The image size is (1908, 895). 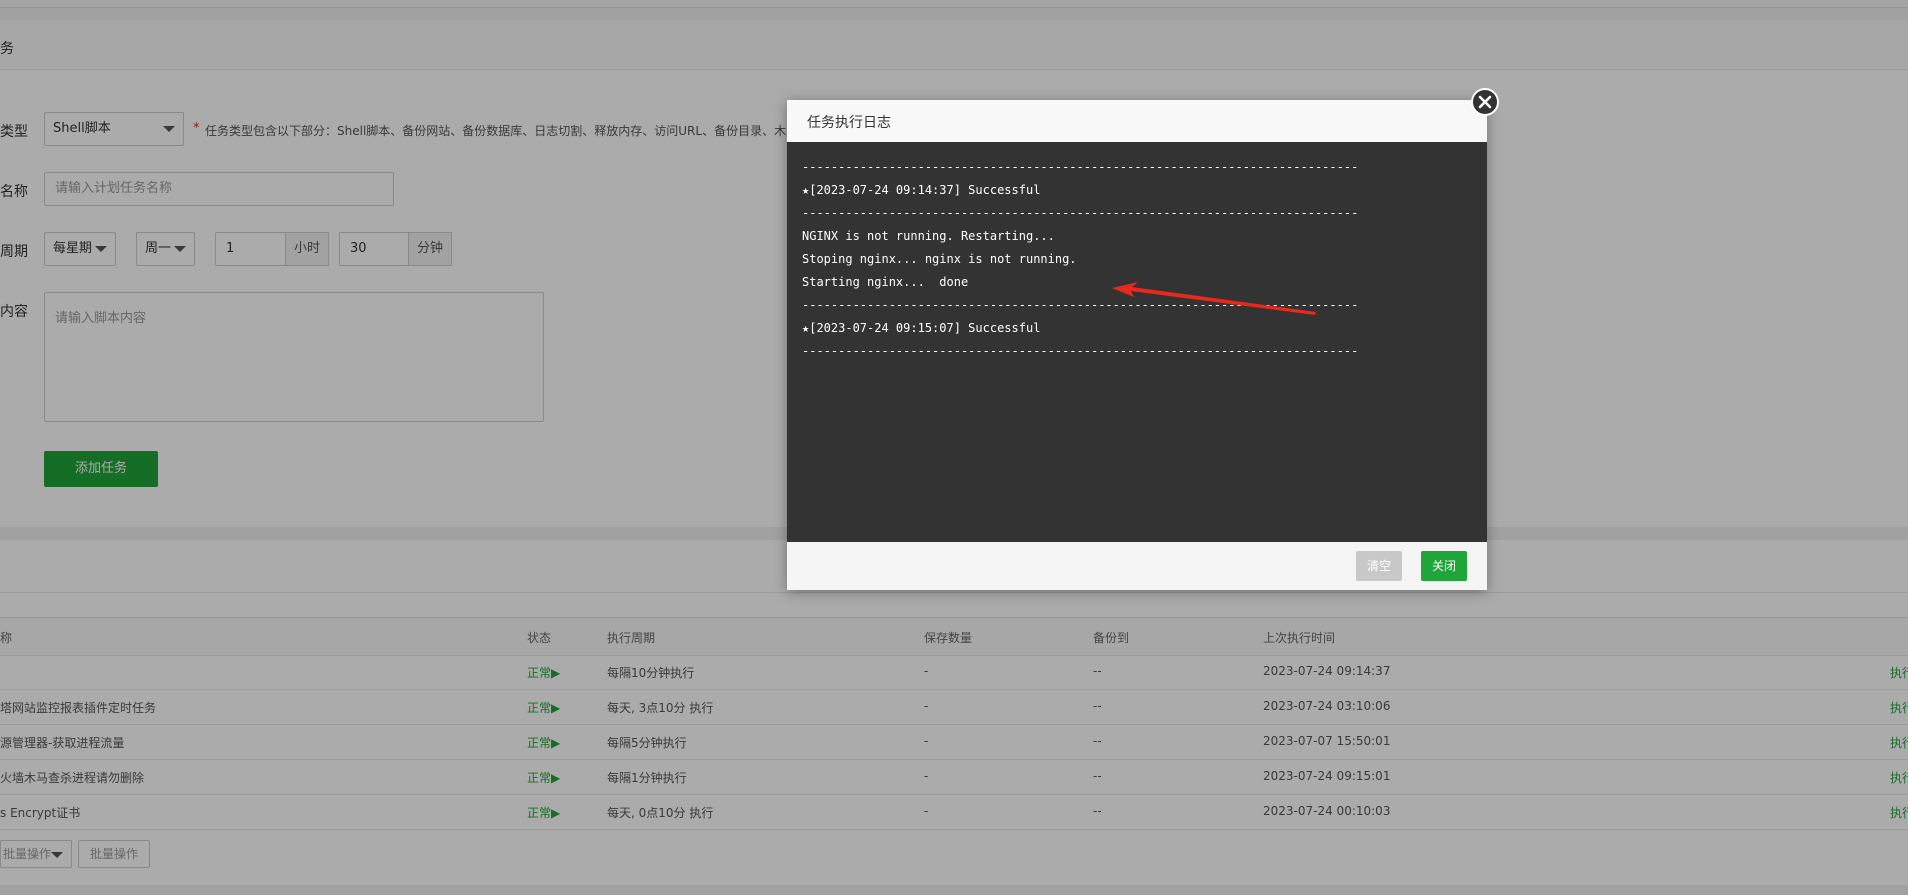 I want to click on modal-title: 任务执行日志, so click(x=849, y=123).